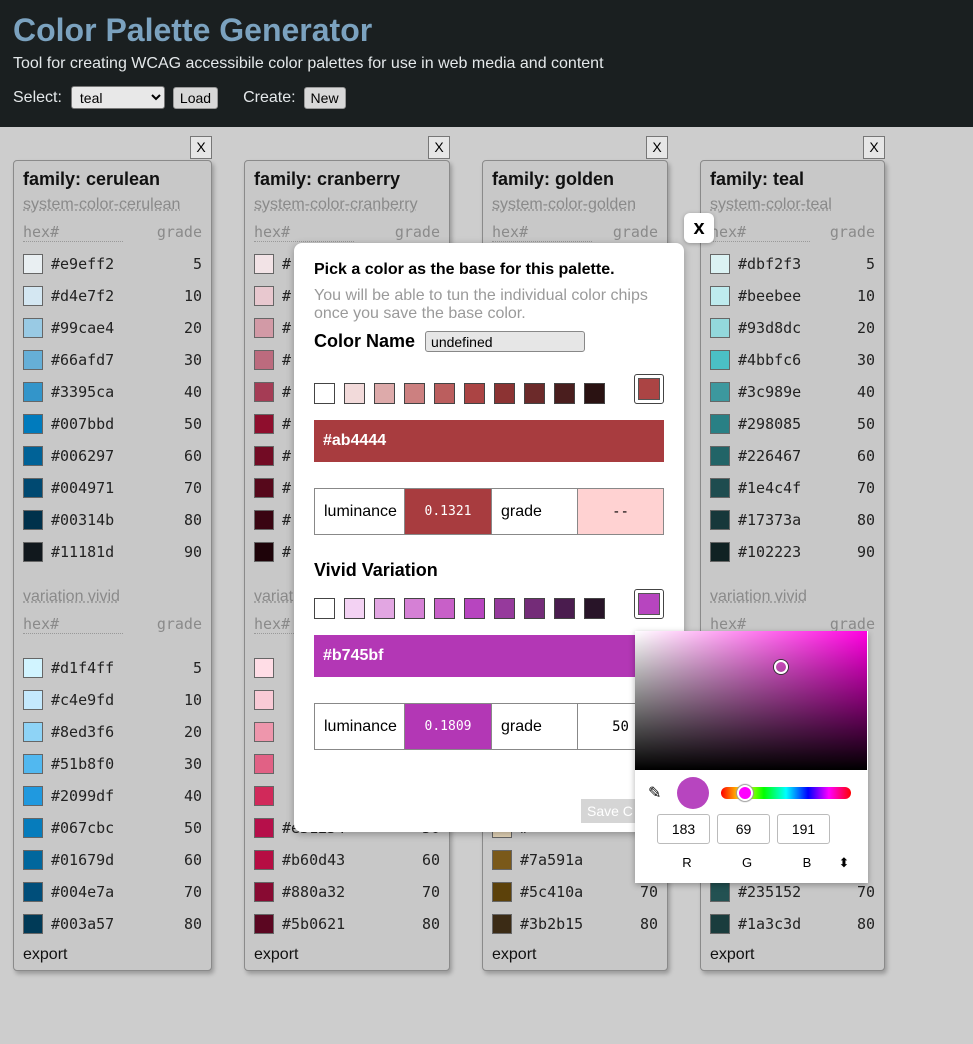  Describe the element at coordinates (195, 97) in the screenshot. I see `load-button: Load` at that location.